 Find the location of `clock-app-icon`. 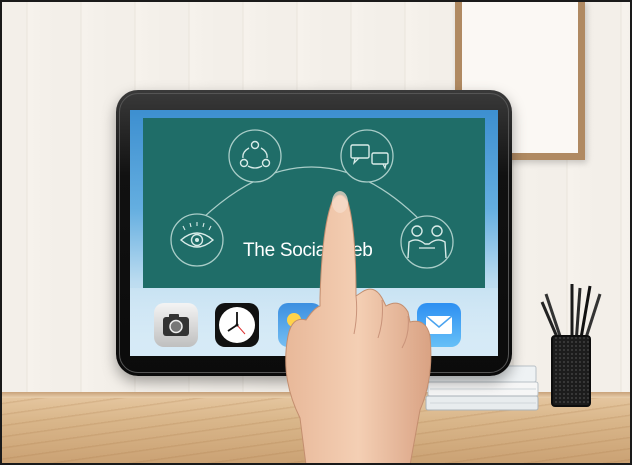

clock-app-icon is located at coordinates (237, 325).